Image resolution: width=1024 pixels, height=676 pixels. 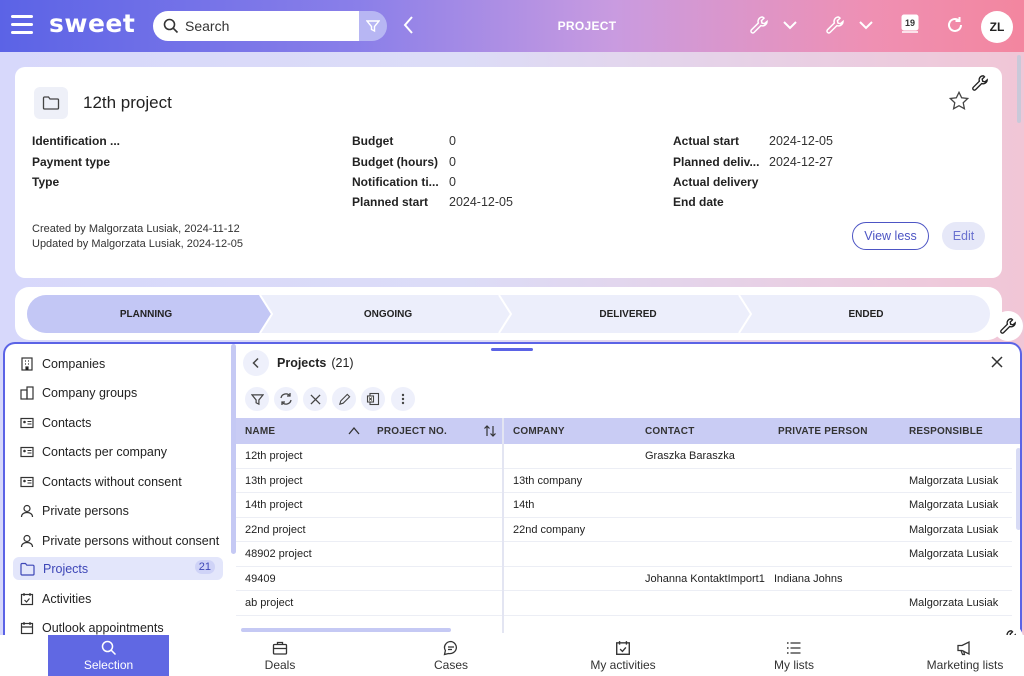 What do you see at coordinates (390, 202) in the screenshot?
I see `field-label-planned-start: Planned start` at bounding box center [390, 202].